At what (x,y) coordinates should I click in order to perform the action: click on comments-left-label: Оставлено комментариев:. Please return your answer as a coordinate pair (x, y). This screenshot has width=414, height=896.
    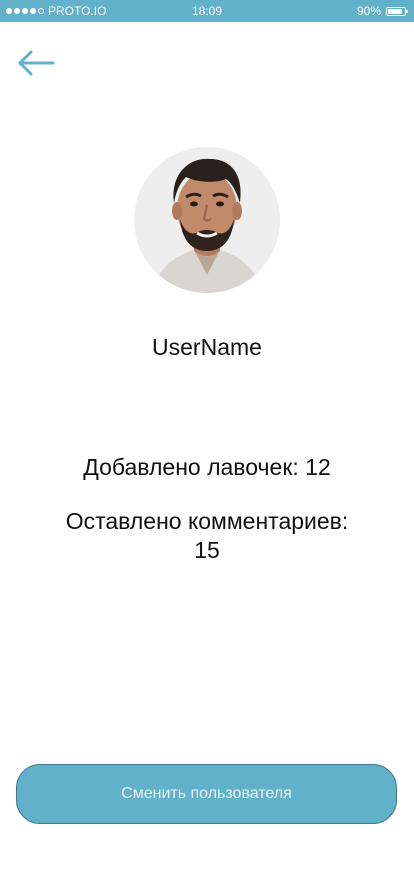
    Looking at the image, I should click on (207, 521).